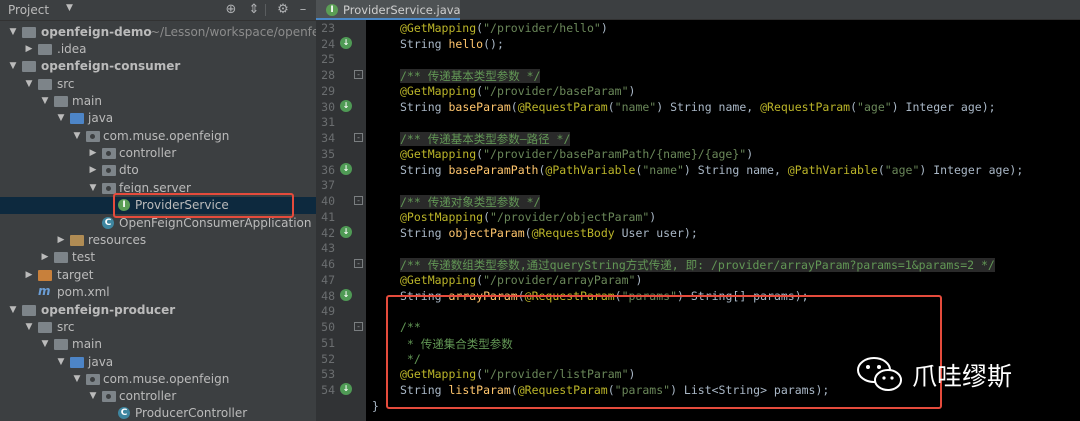  I want to click on tree-item-pom: m pom.xml, so click(158, 292).